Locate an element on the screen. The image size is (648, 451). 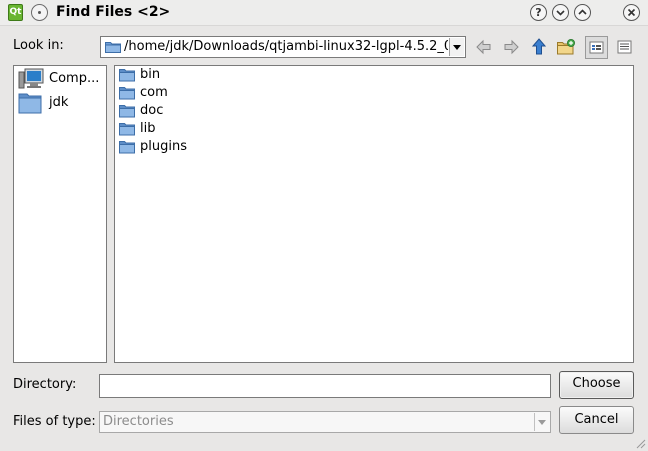
chevron-up-icon is located at coordinates (582, 12).